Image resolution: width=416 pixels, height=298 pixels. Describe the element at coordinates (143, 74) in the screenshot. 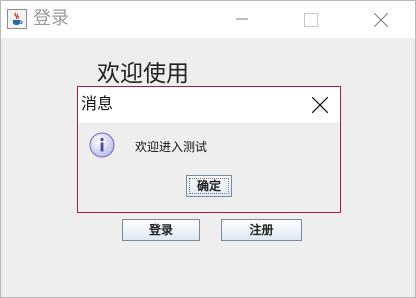

I see `welcome-heading: 欢迎使用` at that location.